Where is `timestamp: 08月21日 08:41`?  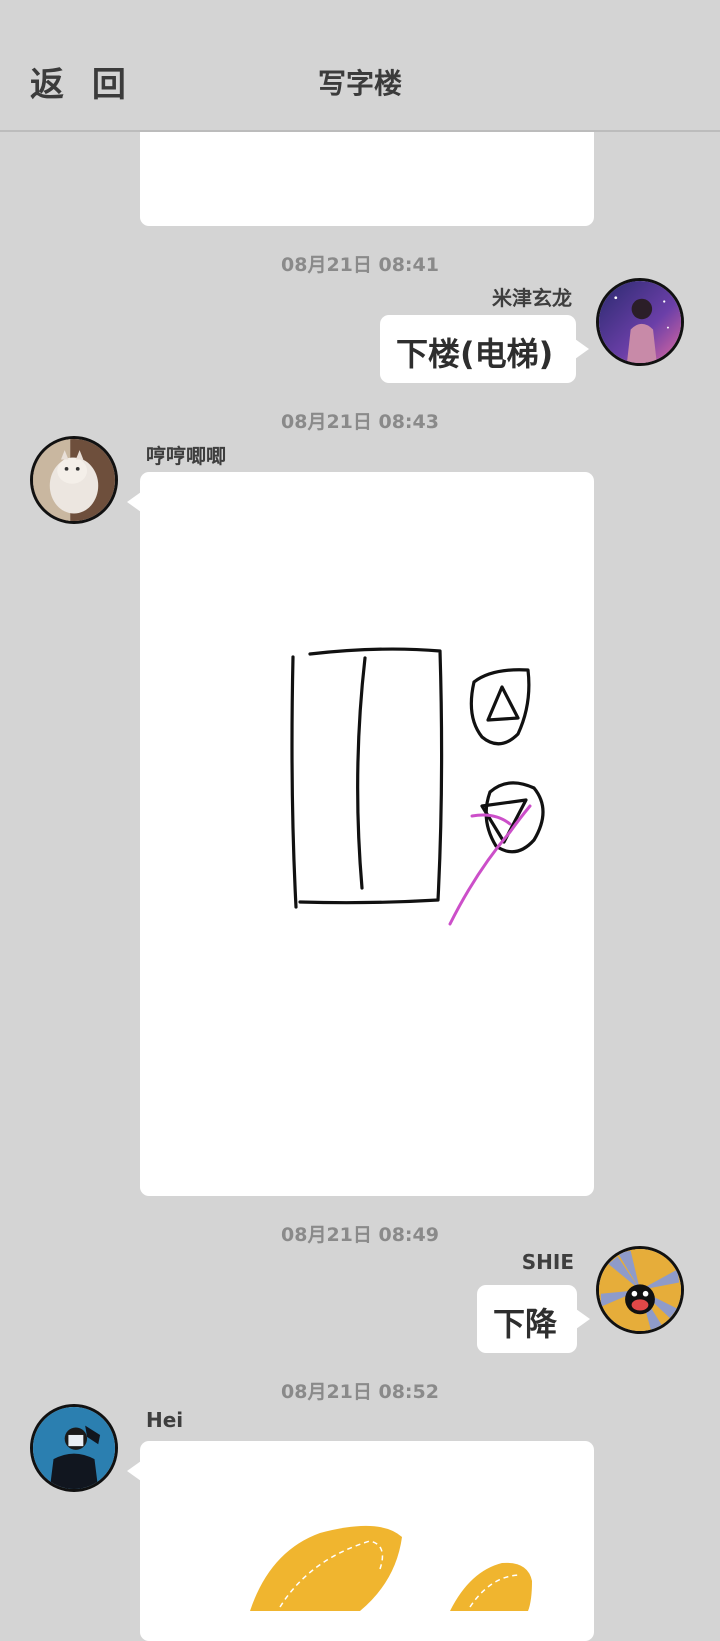
timestamp: 08月21日 08:41 is located at coordinates (360, 265).